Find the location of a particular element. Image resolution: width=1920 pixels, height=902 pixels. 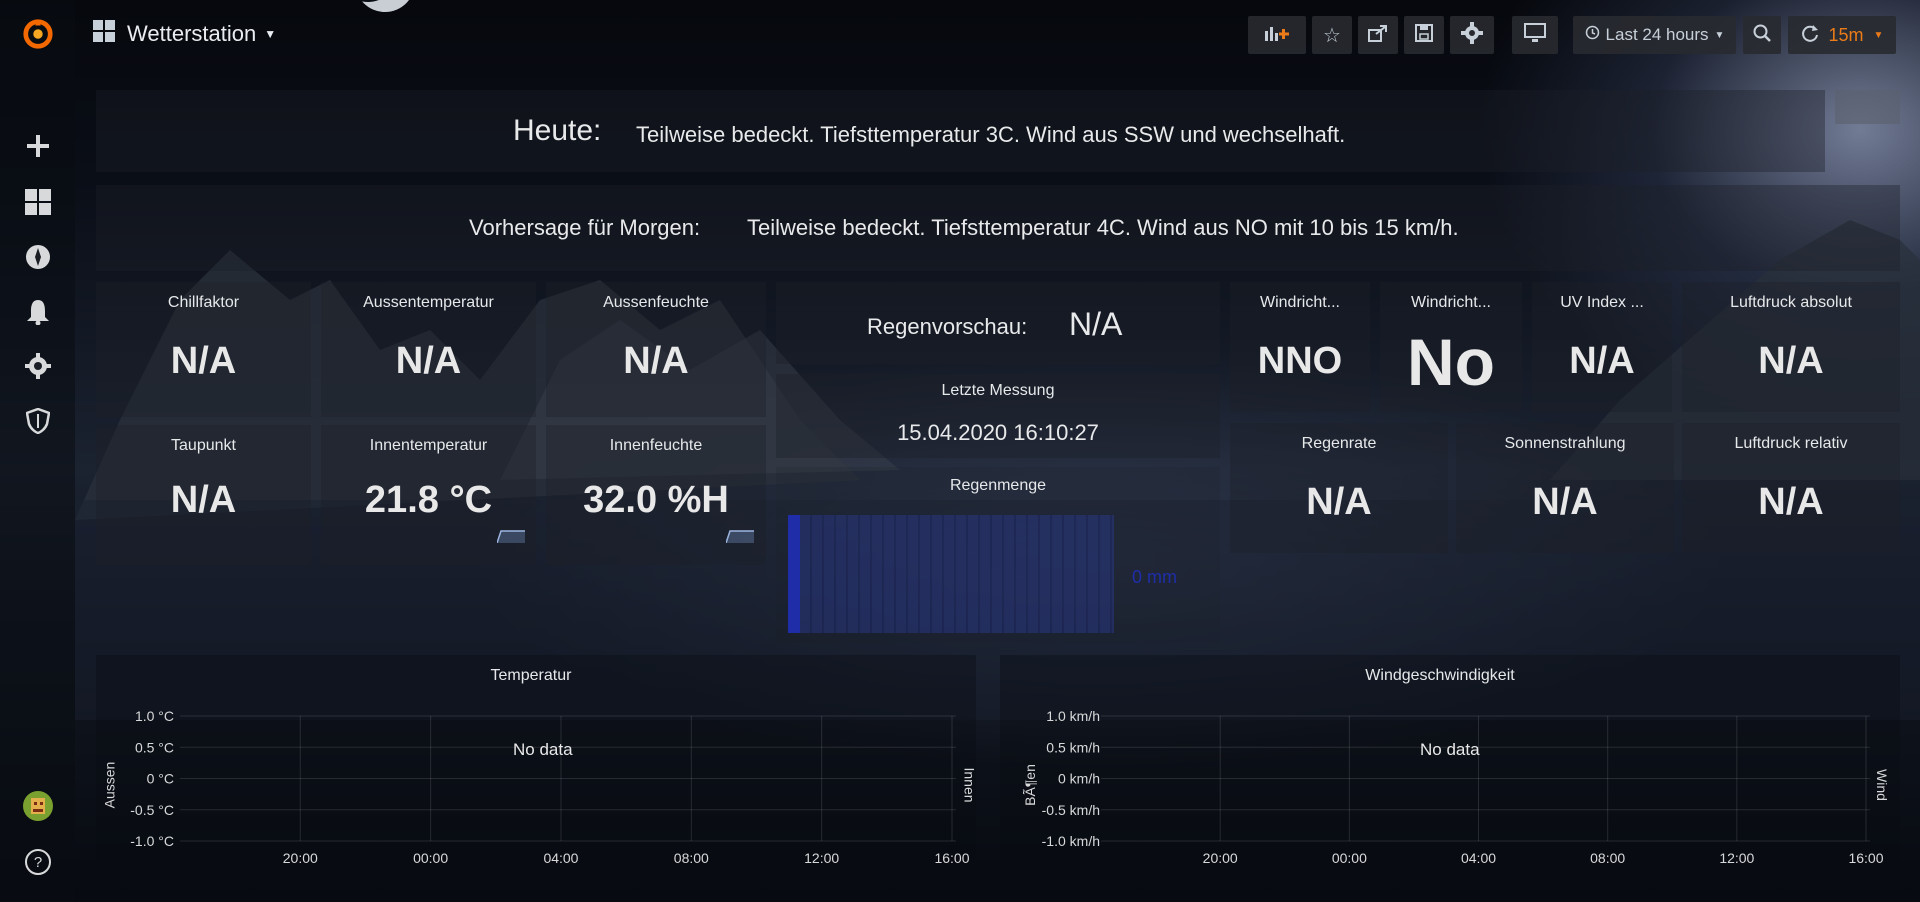

panel-title: Innentemperatur is located at coordinates (428, 445).